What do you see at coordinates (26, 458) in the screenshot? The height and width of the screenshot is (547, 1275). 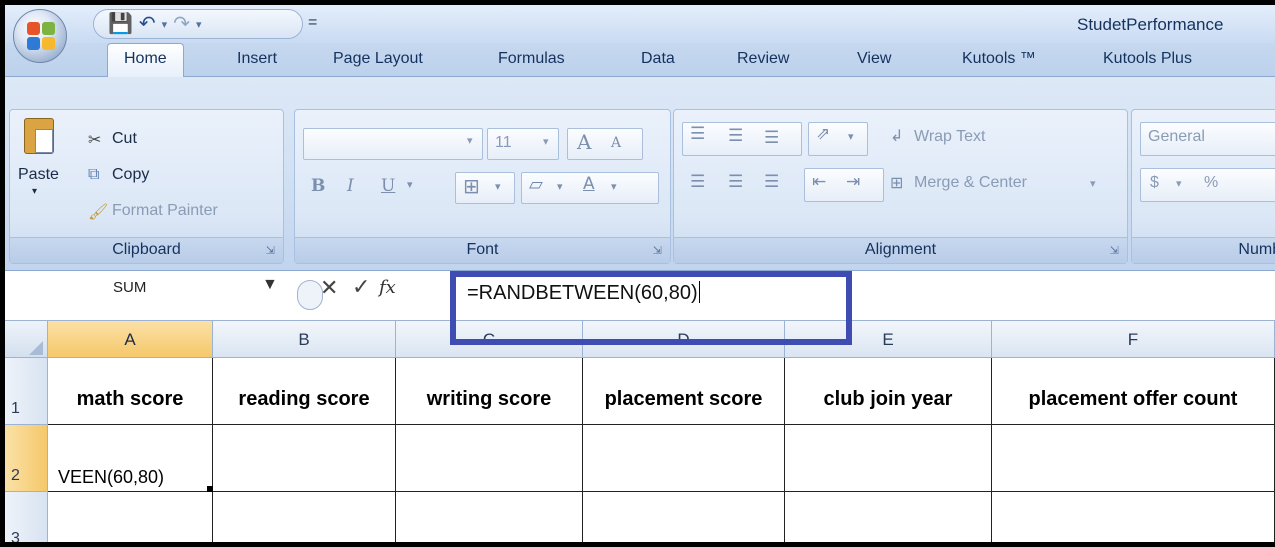 I see `row-header-2: 2` at bounding box center [26, 458].